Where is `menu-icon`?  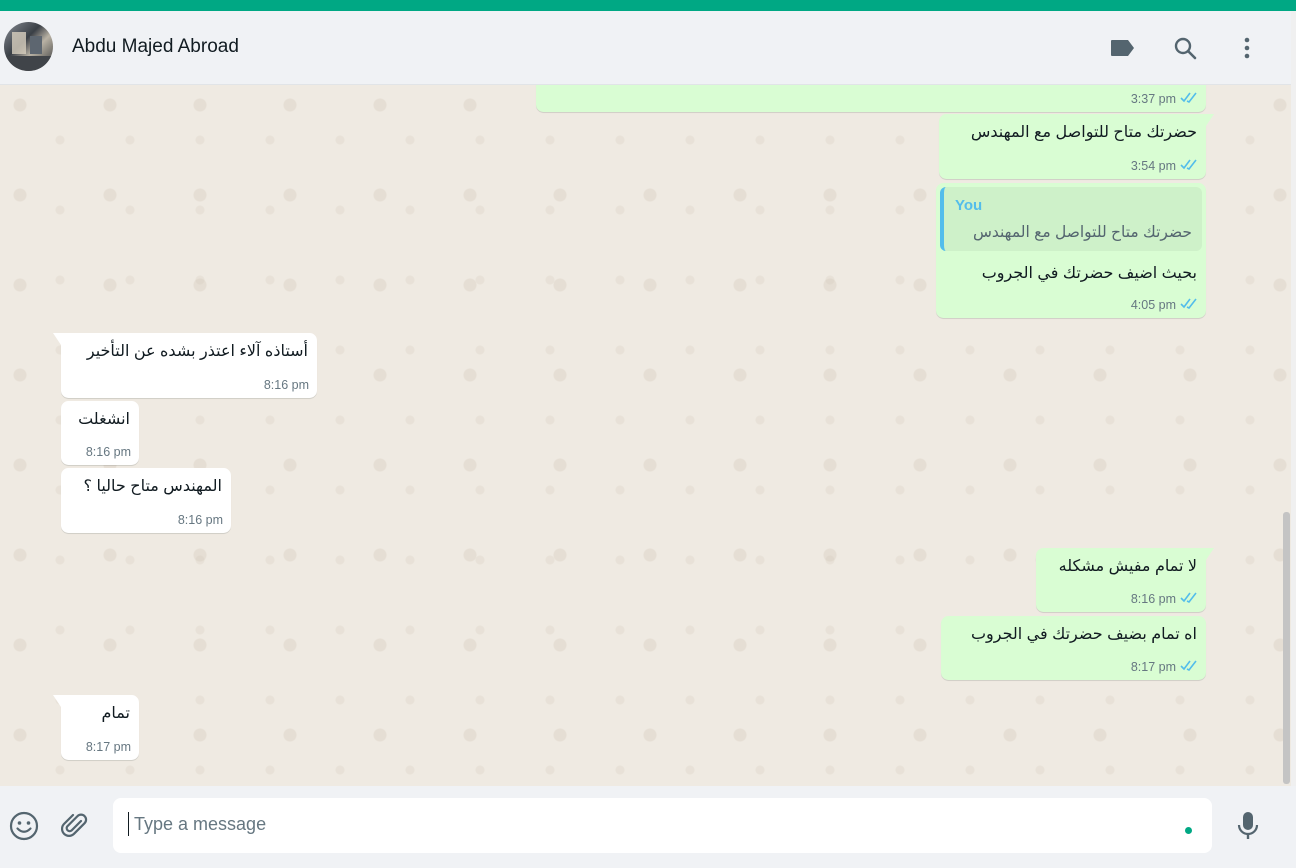
menu-icon is located at coordinates (1247, 48).